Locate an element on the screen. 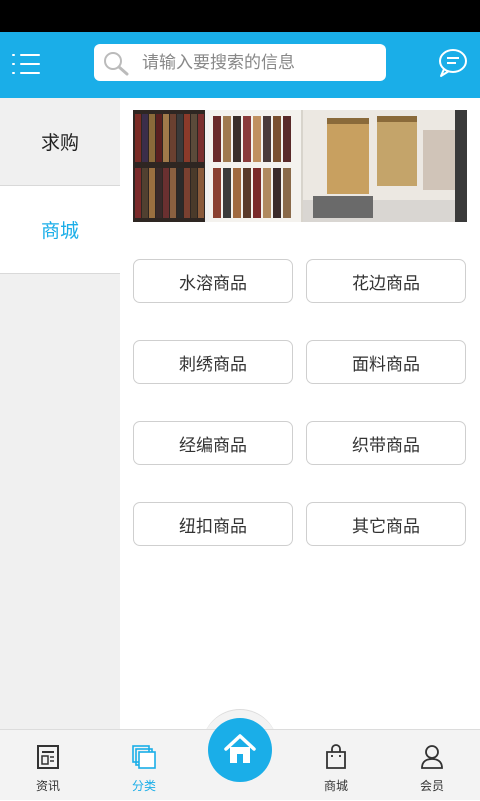 This screenshot has height=801, width=480. category-label: 水溶商品 is located at coordinates (213, 283).